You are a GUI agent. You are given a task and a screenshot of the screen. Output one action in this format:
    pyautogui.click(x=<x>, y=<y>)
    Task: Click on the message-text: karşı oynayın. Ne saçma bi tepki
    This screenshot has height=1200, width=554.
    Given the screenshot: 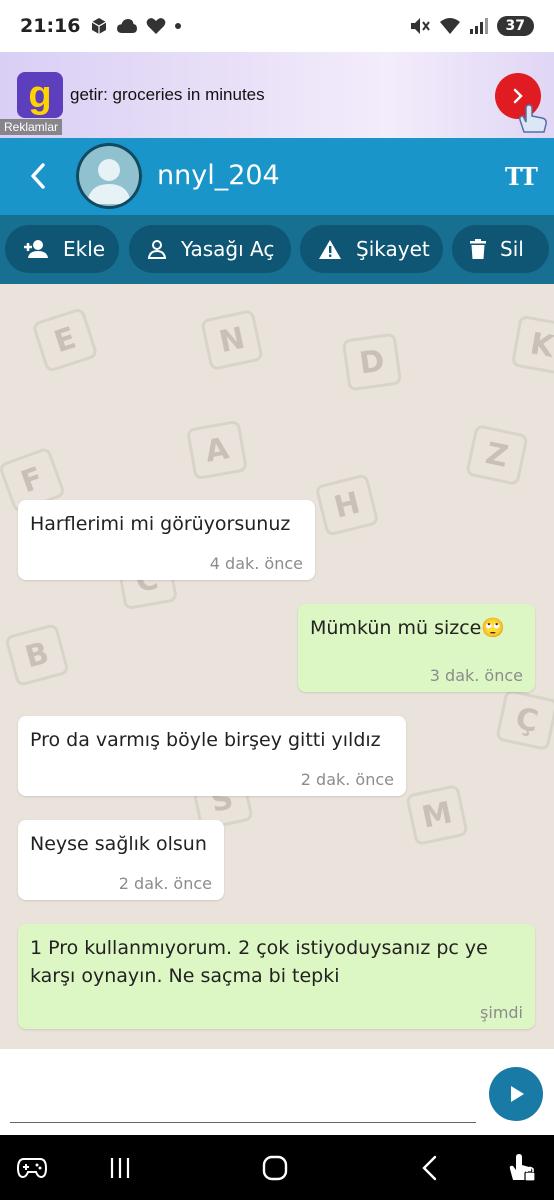 What is the action you would take?
    pyautogui.click(x=185, y=976)
    